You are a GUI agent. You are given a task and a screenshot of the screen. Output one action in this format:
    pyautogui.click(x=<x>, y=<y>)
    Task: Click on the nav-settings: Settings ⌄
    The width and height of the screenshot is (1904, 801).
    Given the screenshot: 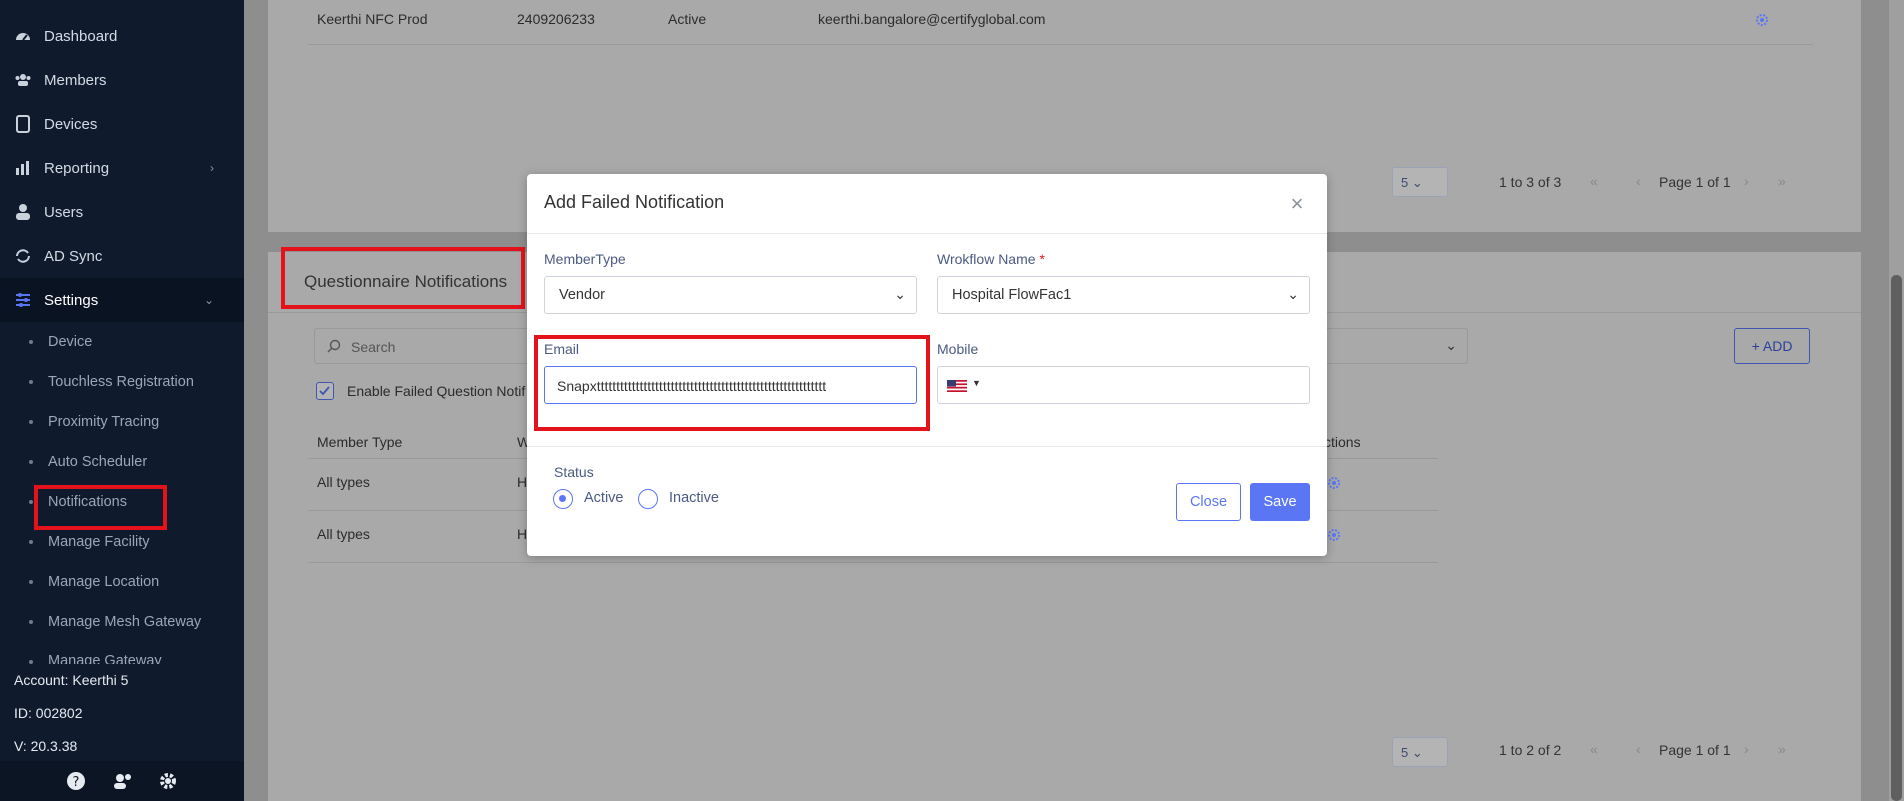 What is the action you would take?
    pyautogui.click(x=122, y=300)
    